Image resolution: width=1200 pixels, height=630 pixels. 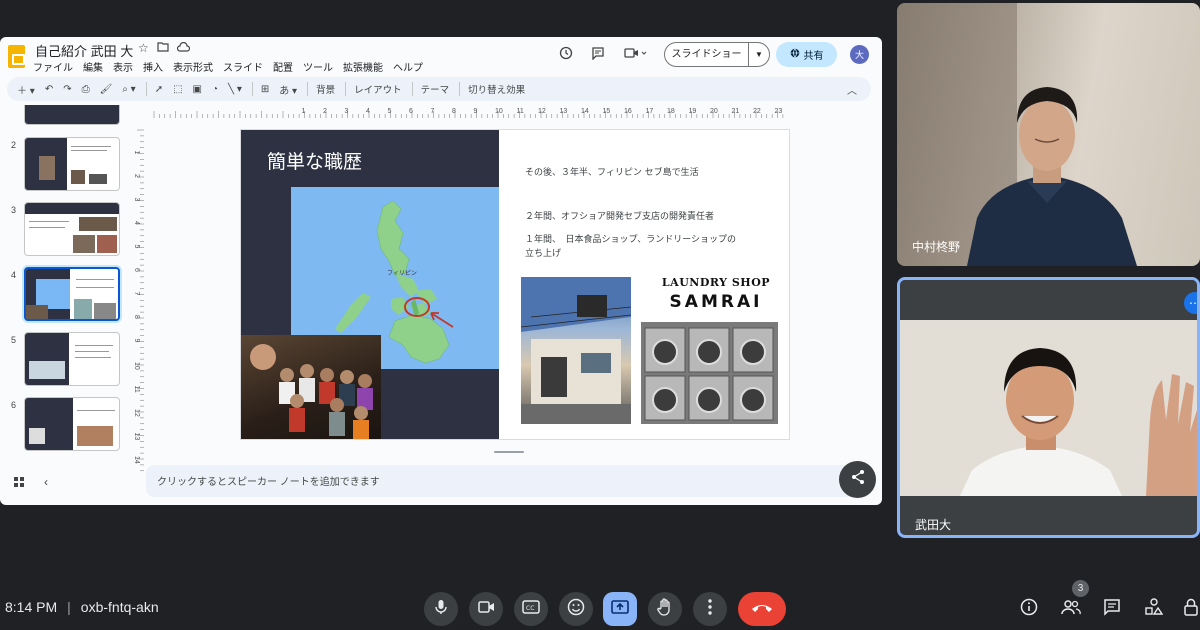 I want to click on slide-text-cebu: その後、３年半、フィリピン セブ島で生活, so click(x=612, y=173).